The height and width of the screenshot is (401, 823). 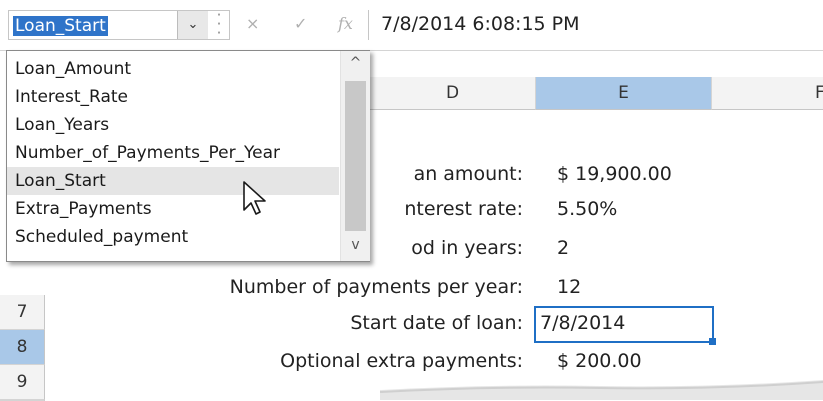 What do you see at coordinates (22, 347) in the screenshot?
I see `row-header-8: 8` at bounding box center [22, 347].